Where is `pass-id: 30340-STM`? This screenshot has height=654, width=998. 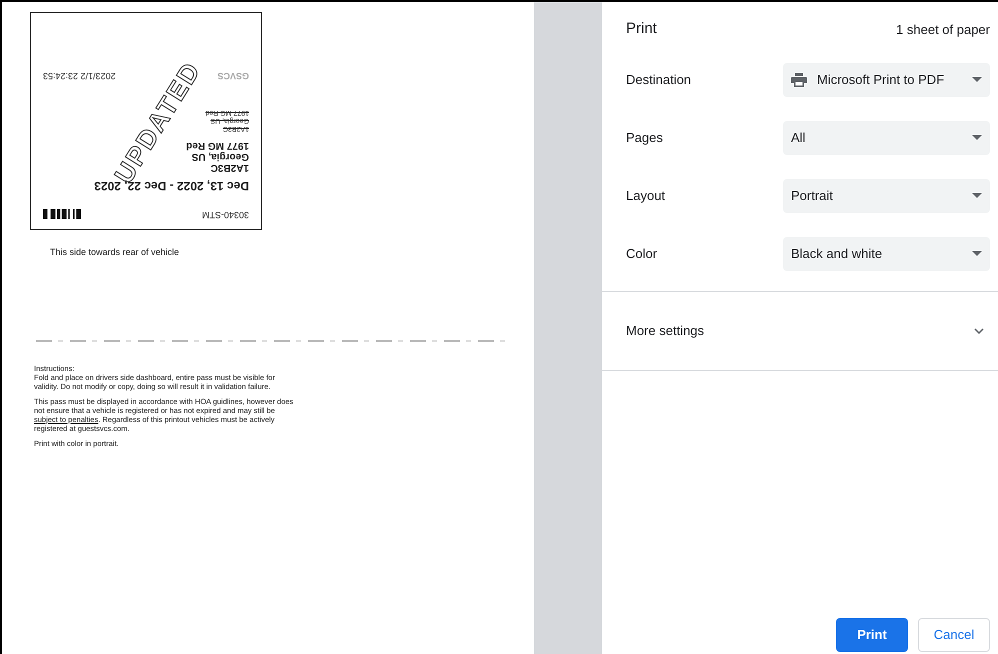
pass-id: 30340-STM is located at coordinates (225, 215).